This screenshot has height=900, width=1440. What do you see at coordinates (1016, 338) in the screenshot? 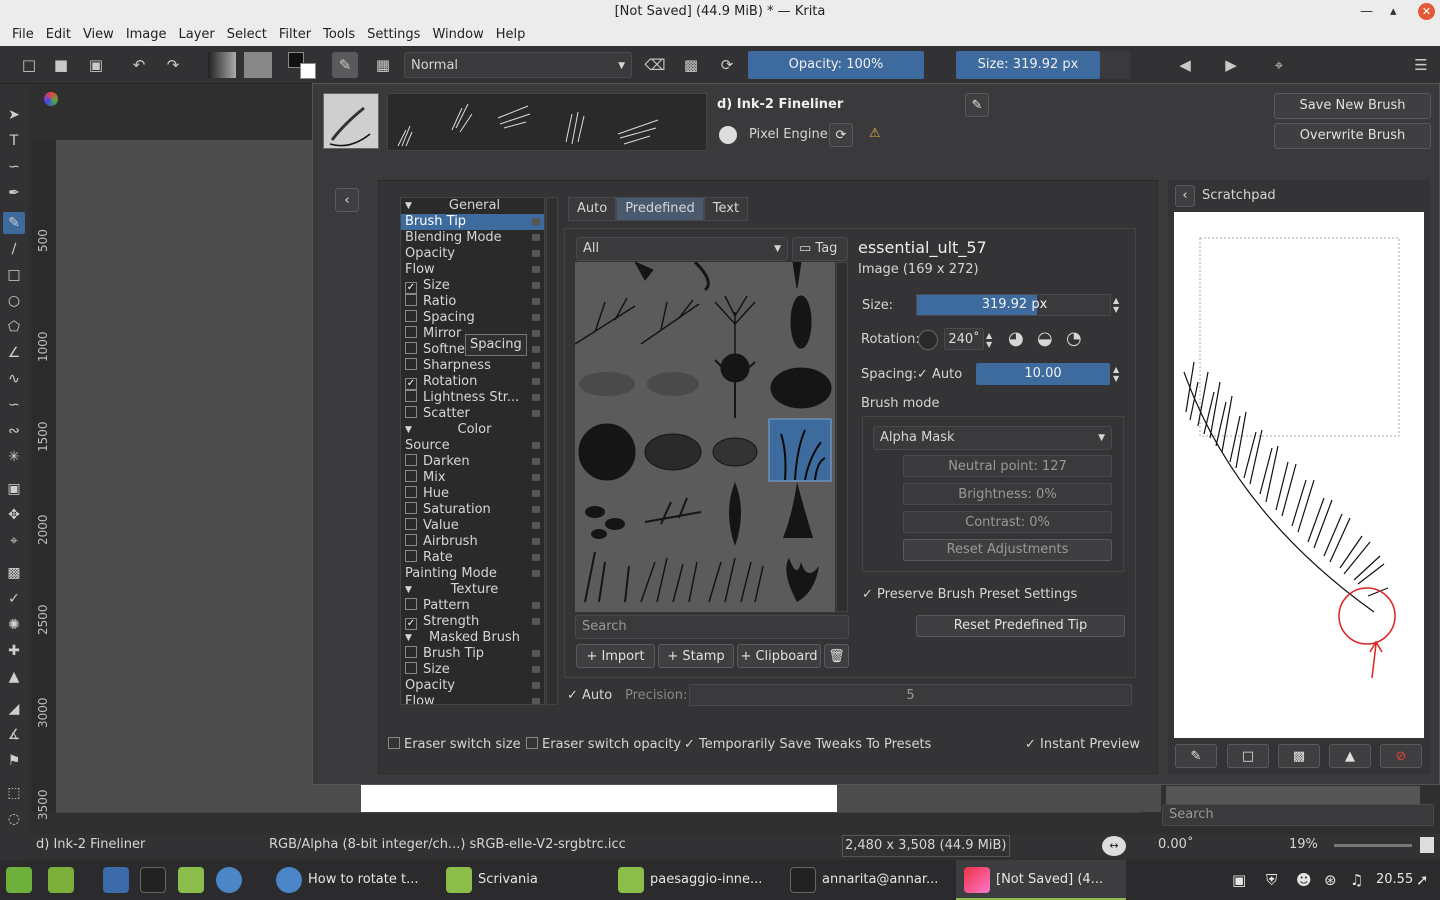
I see `angle-icon-1: ◕` at bounding box center [1016, 338].